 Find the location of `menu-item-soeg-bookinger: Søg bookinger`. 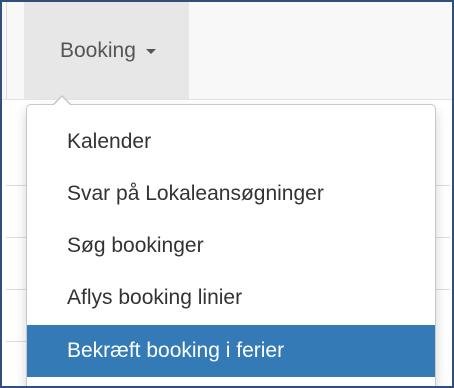

menu-item-soeg-bookinger: Søg bookinger is located at coordinates (231, 246).